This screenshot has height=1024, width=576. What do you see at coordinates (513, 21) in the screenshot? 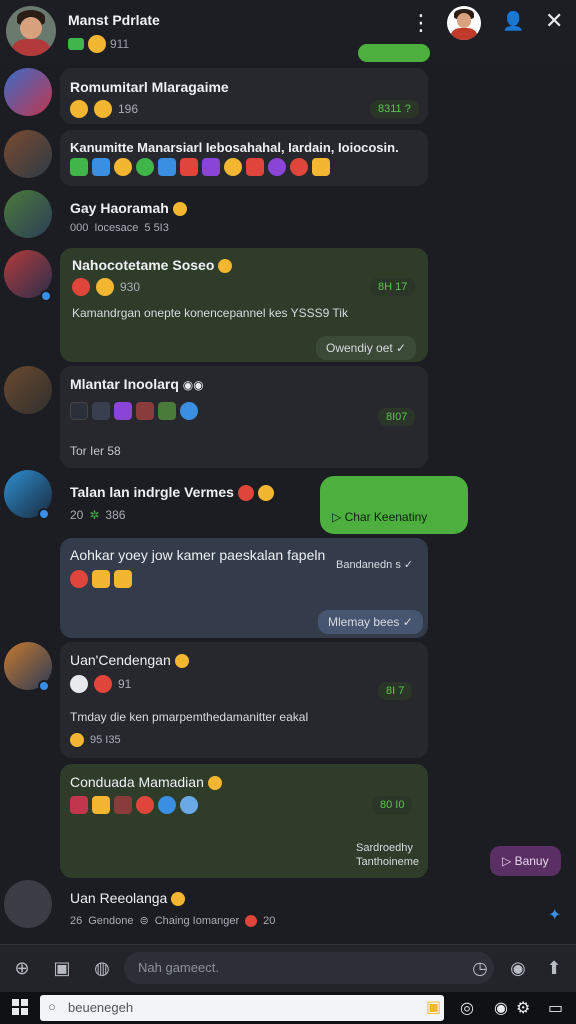
I see `add-user-icon: 👤` at bounding box center [513, 21].